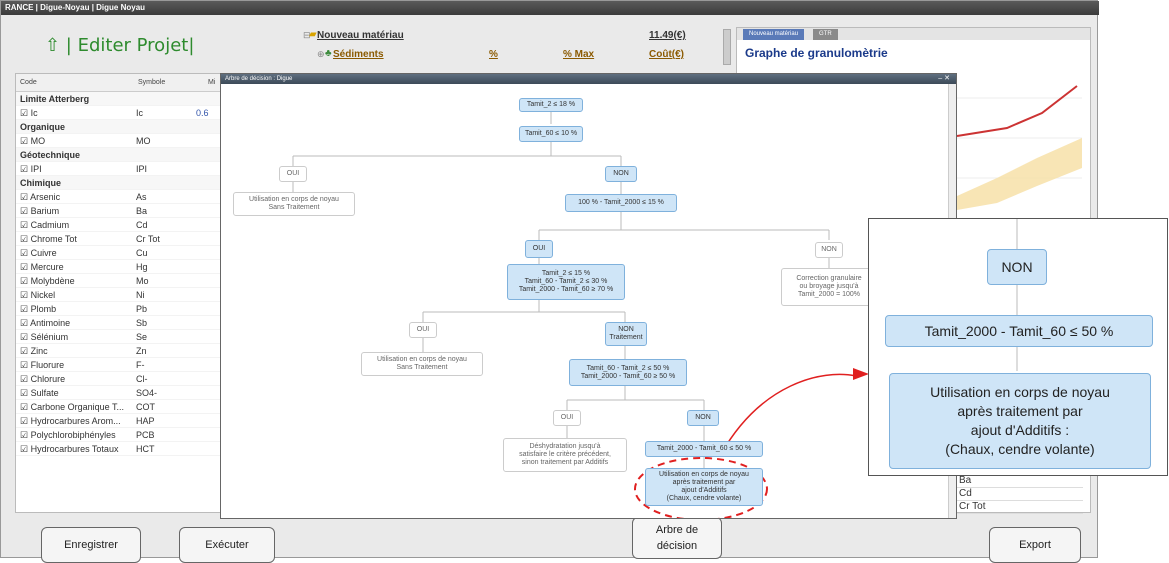 This screenshot has width=1169, height=563. Describe the element at coordinates (42, 365) in the screenshot. I see `cell-code: ☑ Fluorure` at that location.